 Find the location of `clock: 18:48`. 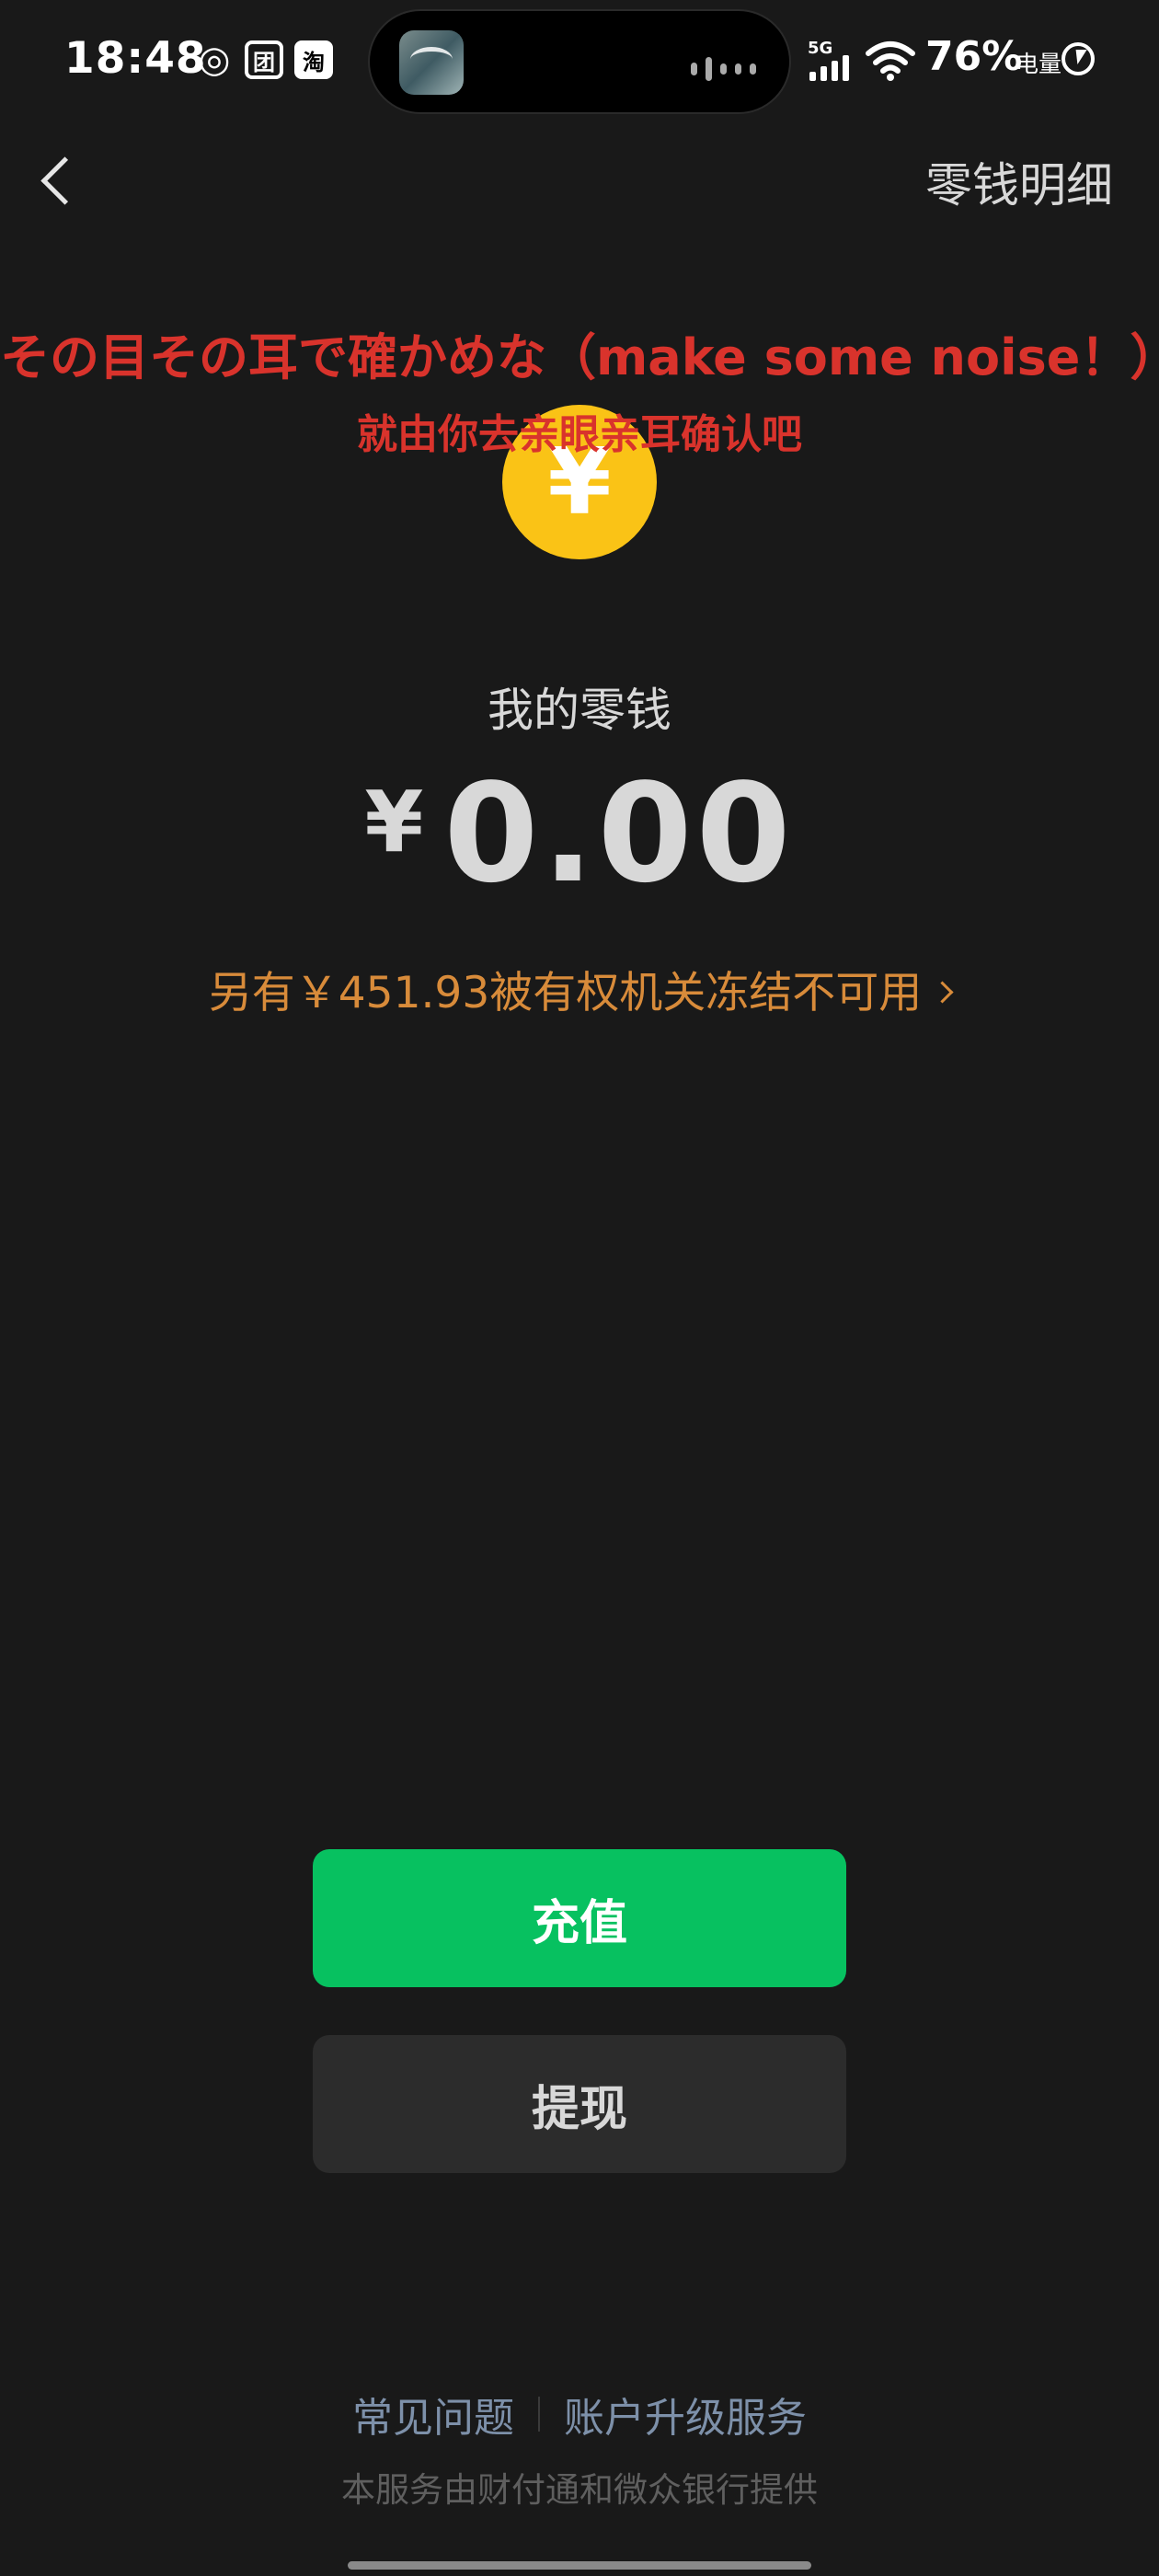

clock: 18:48 is located at coordinates (135, 58).